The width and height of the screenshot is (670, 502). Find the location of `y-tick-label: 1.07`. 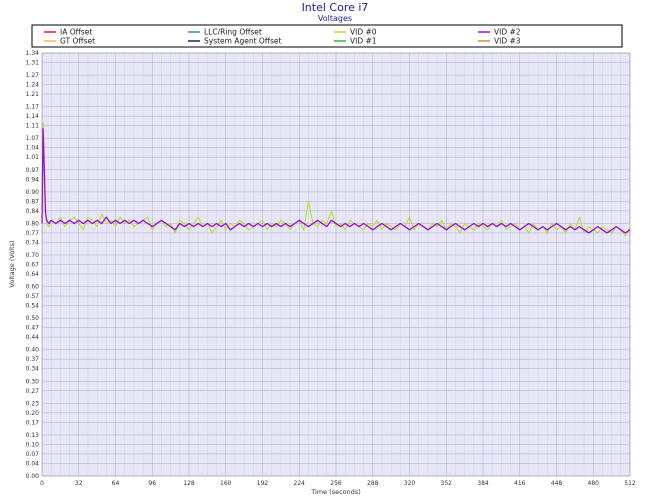

y-tick-label: 1.07 is located at coordinates (33, 138).